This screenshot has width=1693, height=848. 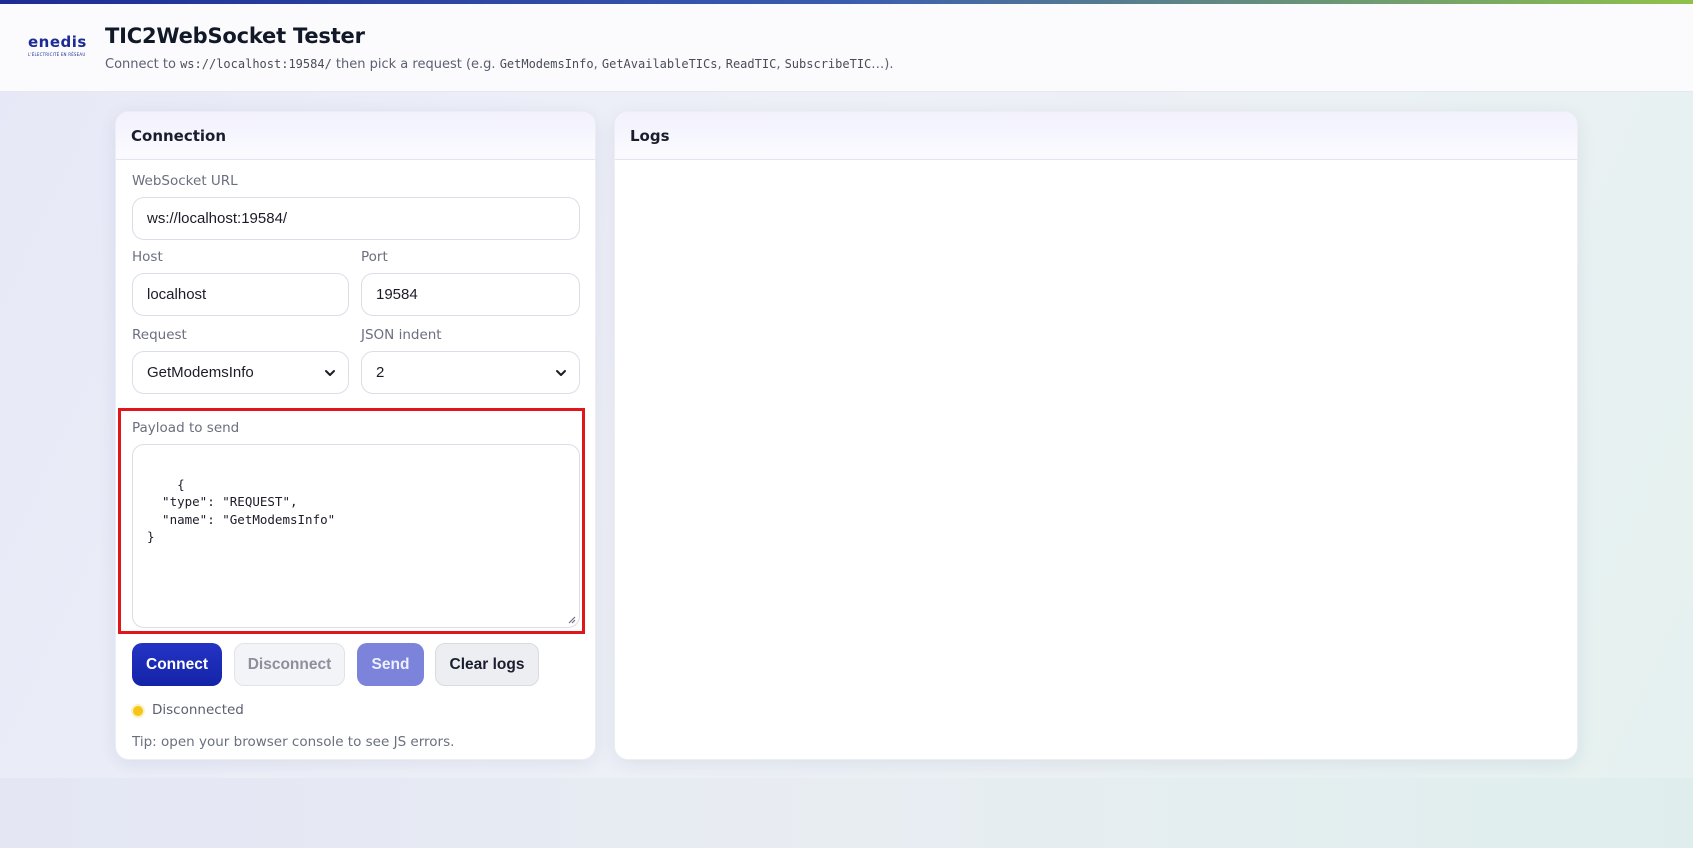 What do you see at coordinates (177, 664) in the screenshot?
I see `connect-button: Connect` at bounding box center [177, 664].